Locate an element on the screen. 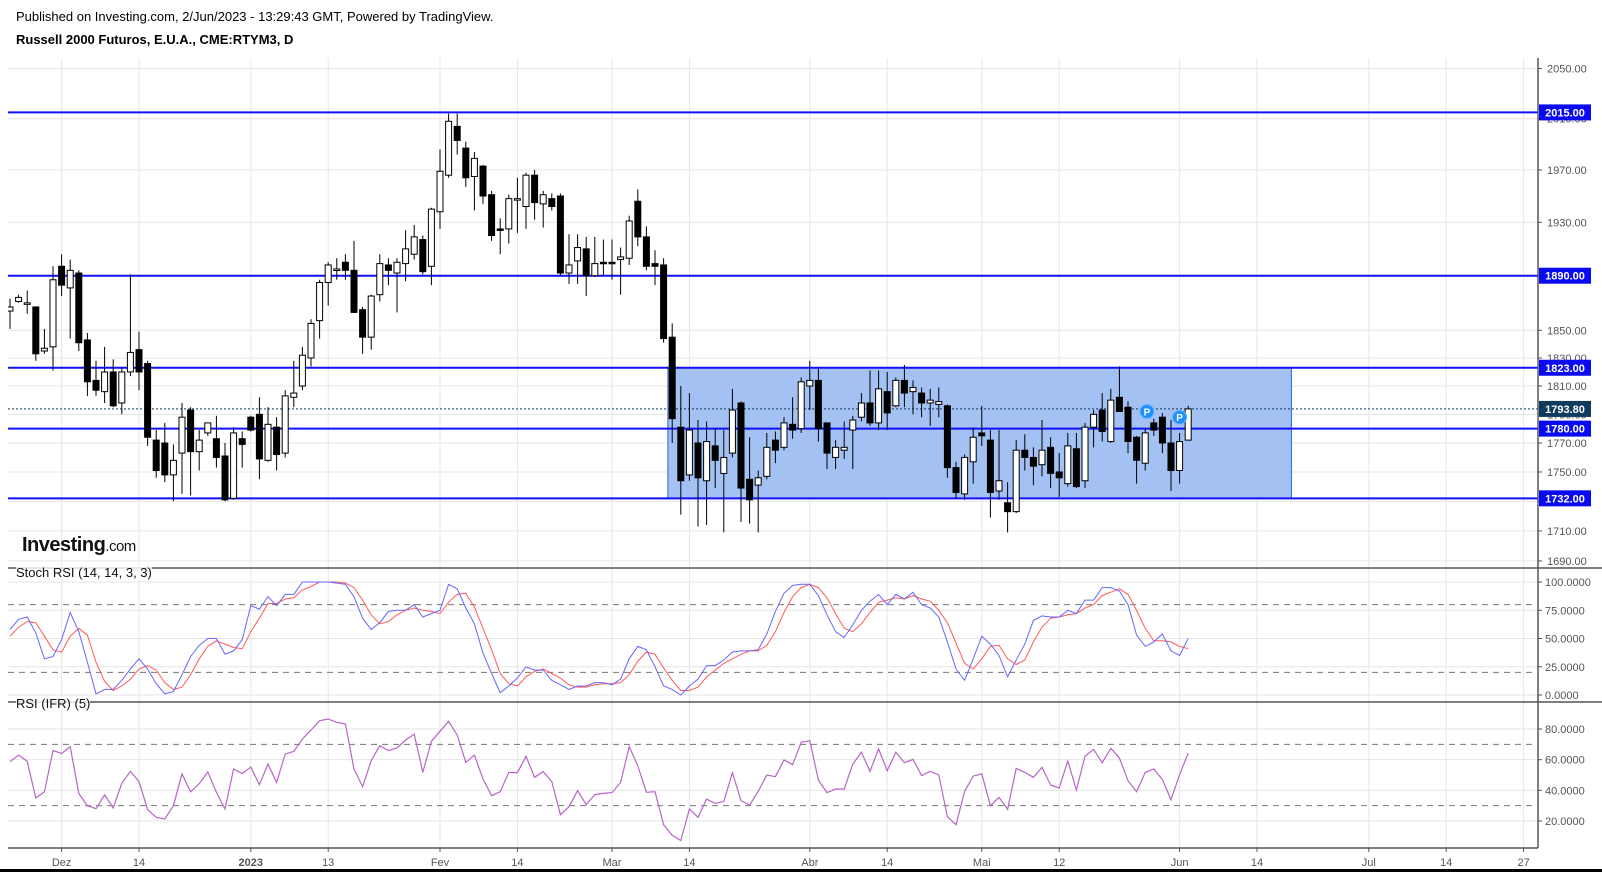  level-price-badge-label: 1780.00 is located at coordinates (1565, 430).